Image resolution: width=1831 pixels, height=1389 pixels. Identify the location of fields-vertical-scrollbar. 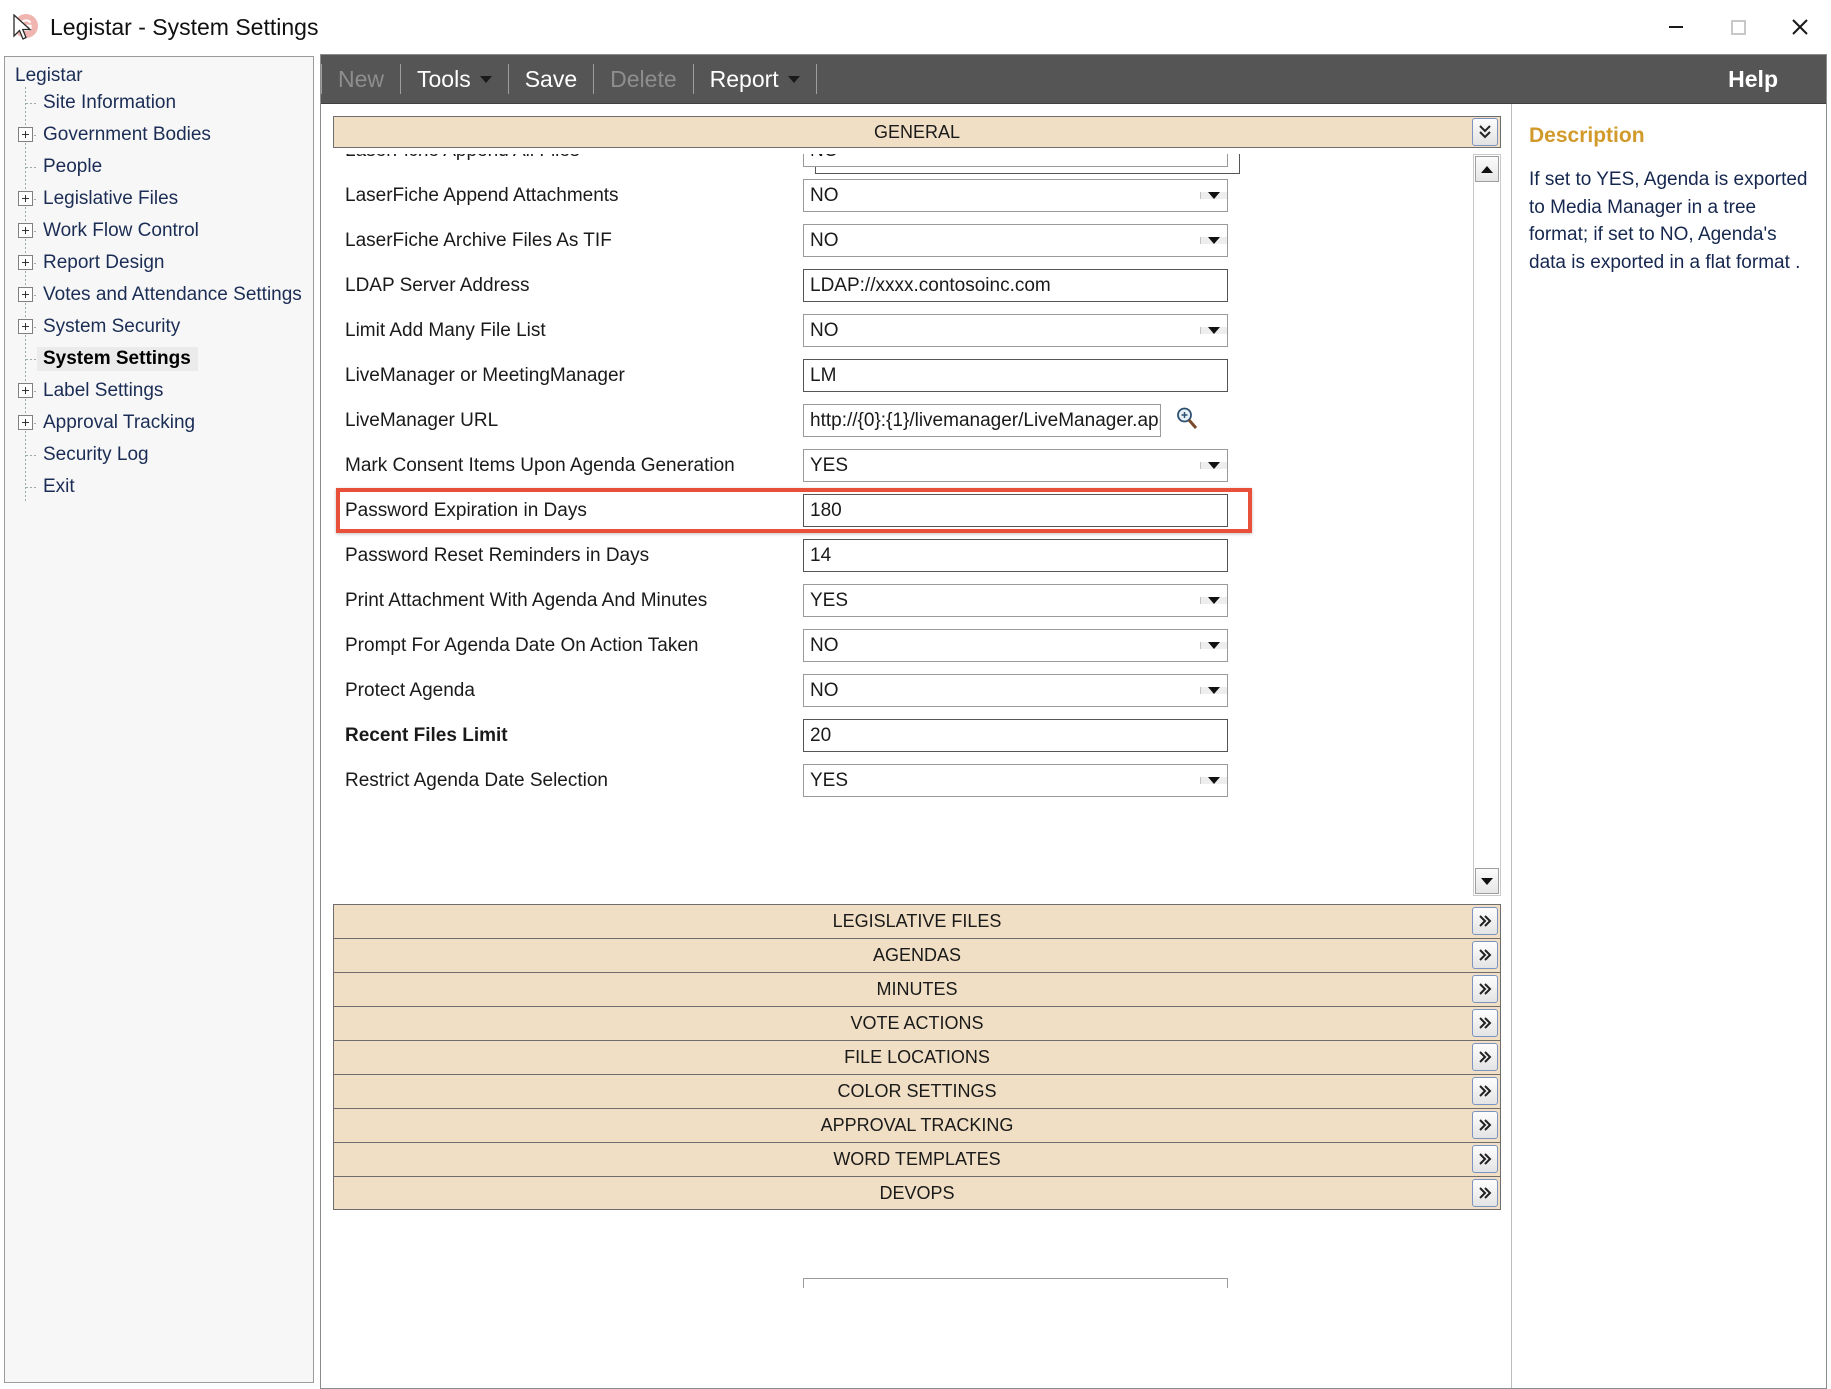
(1487, 525).